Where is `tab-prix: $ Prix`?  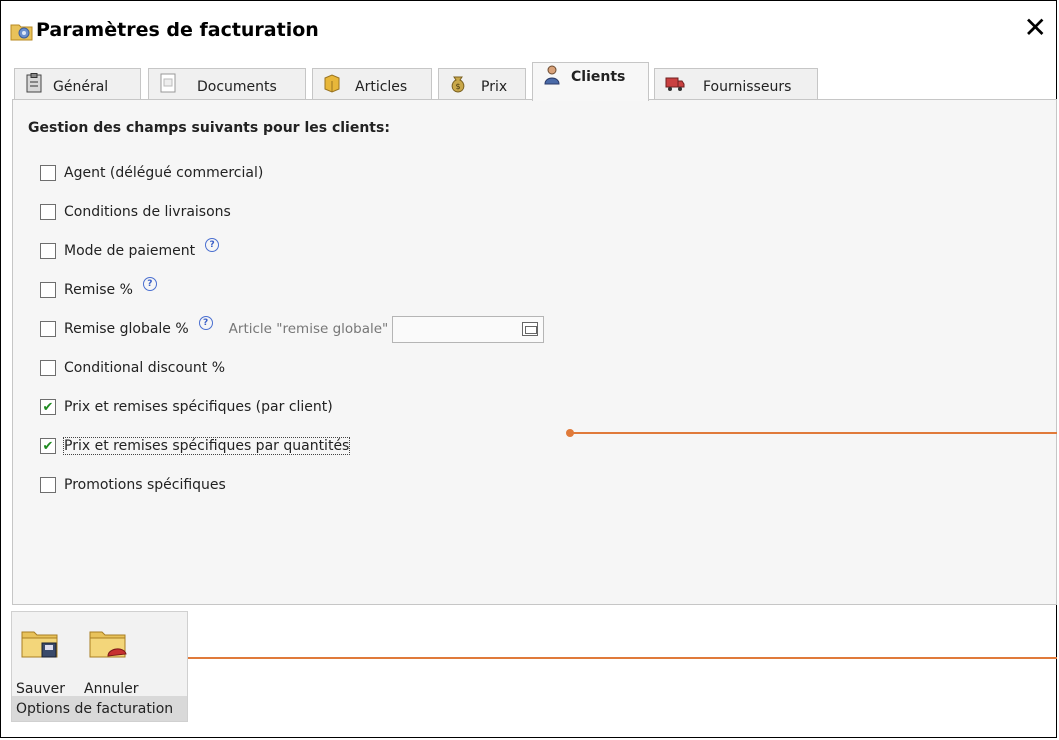
tab-prix: $ Prix is located at coordinates (482, 84).